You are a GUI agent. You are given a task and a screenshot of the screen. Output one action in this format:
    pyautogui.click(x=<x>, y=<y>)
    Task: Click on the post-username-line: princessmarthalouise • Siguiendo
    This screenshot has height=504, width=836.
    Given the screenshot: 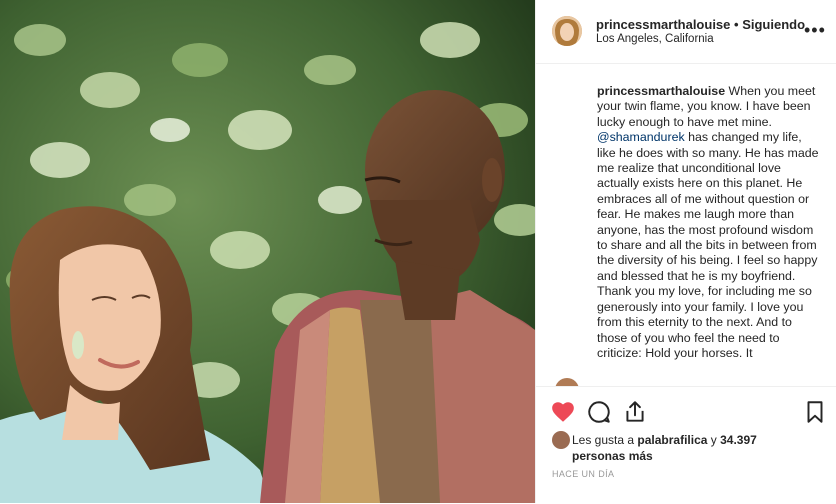 What is the action you would take?
    pyautogui.click(x=700, y=24)
    